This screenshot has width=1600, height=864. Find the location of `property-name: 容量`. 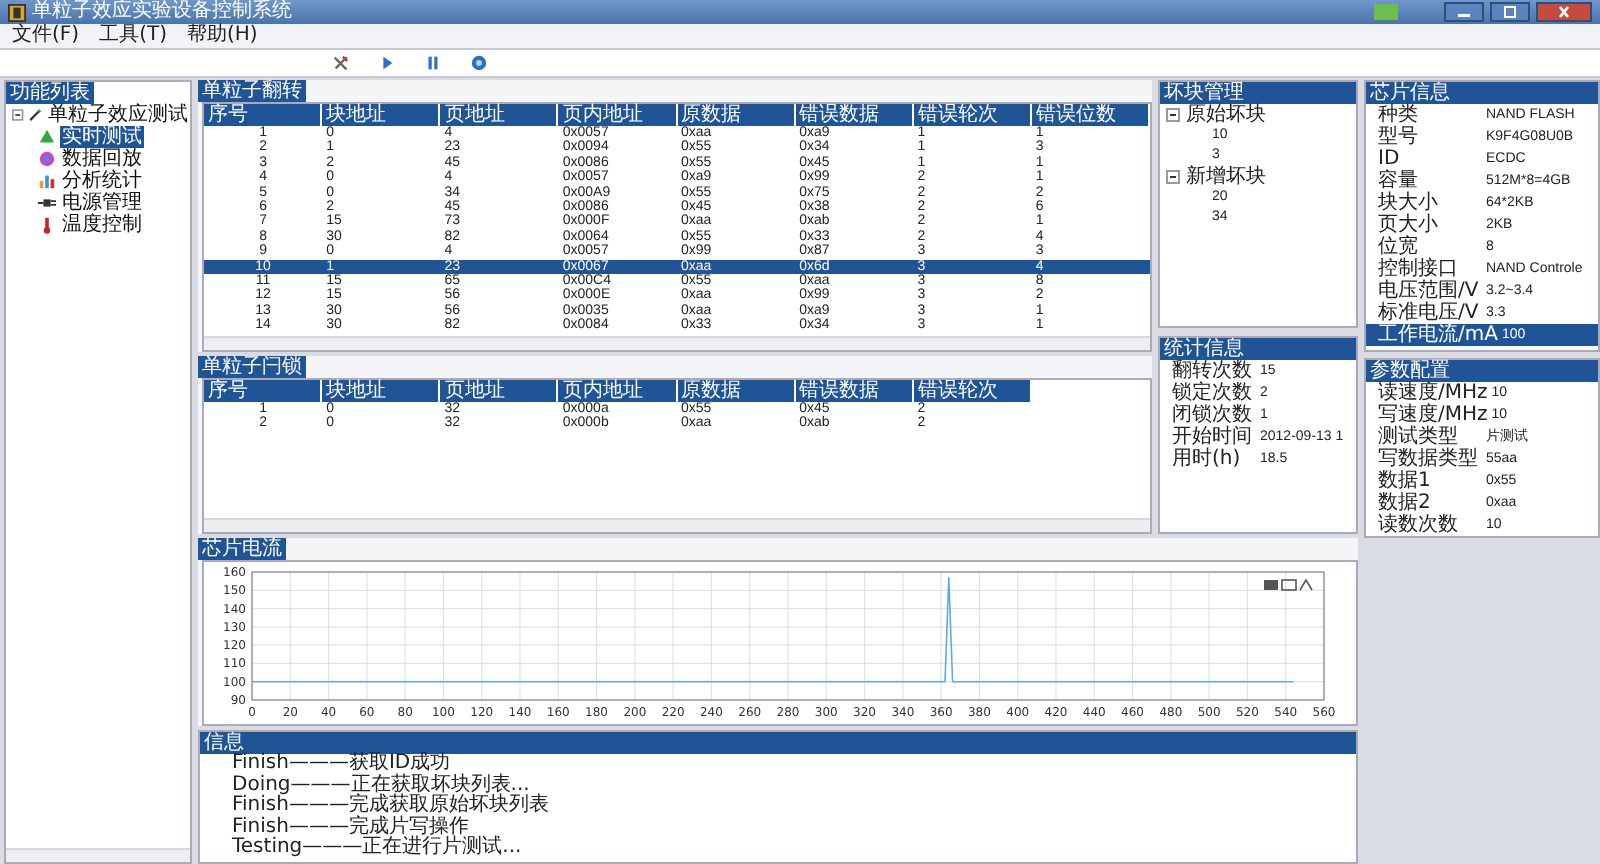

property-name: 容量 is located at coordinates (1398, 181).